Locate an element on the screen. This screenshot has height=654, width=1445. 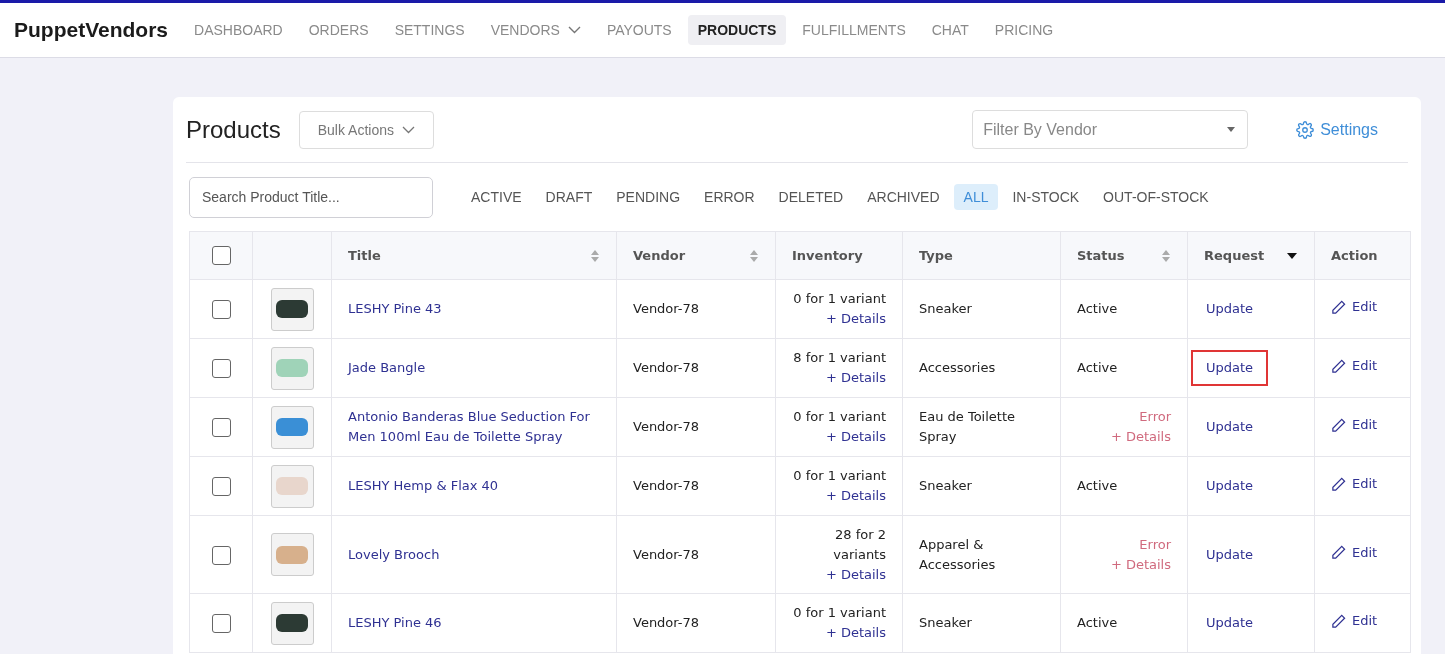
page-title: Products is located at coordinates (233, 129).